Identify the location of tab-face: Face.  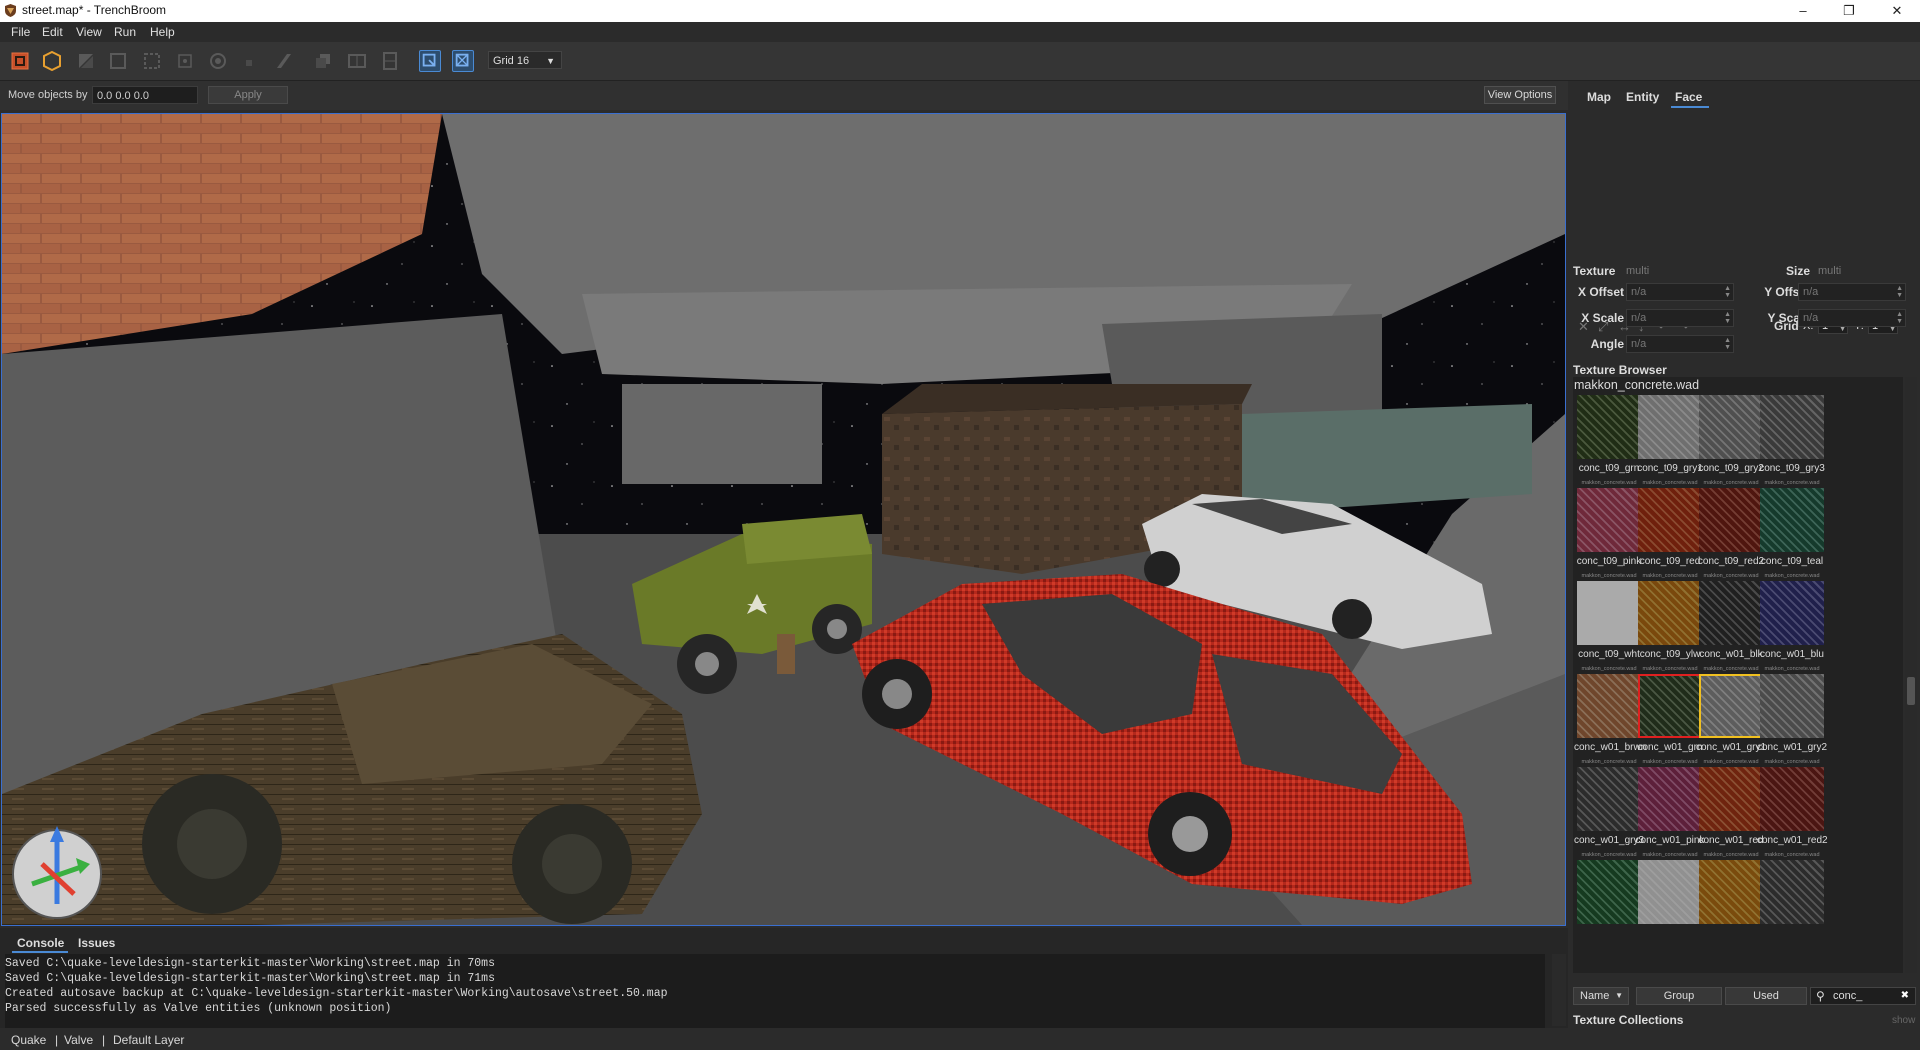
(1688, 97).